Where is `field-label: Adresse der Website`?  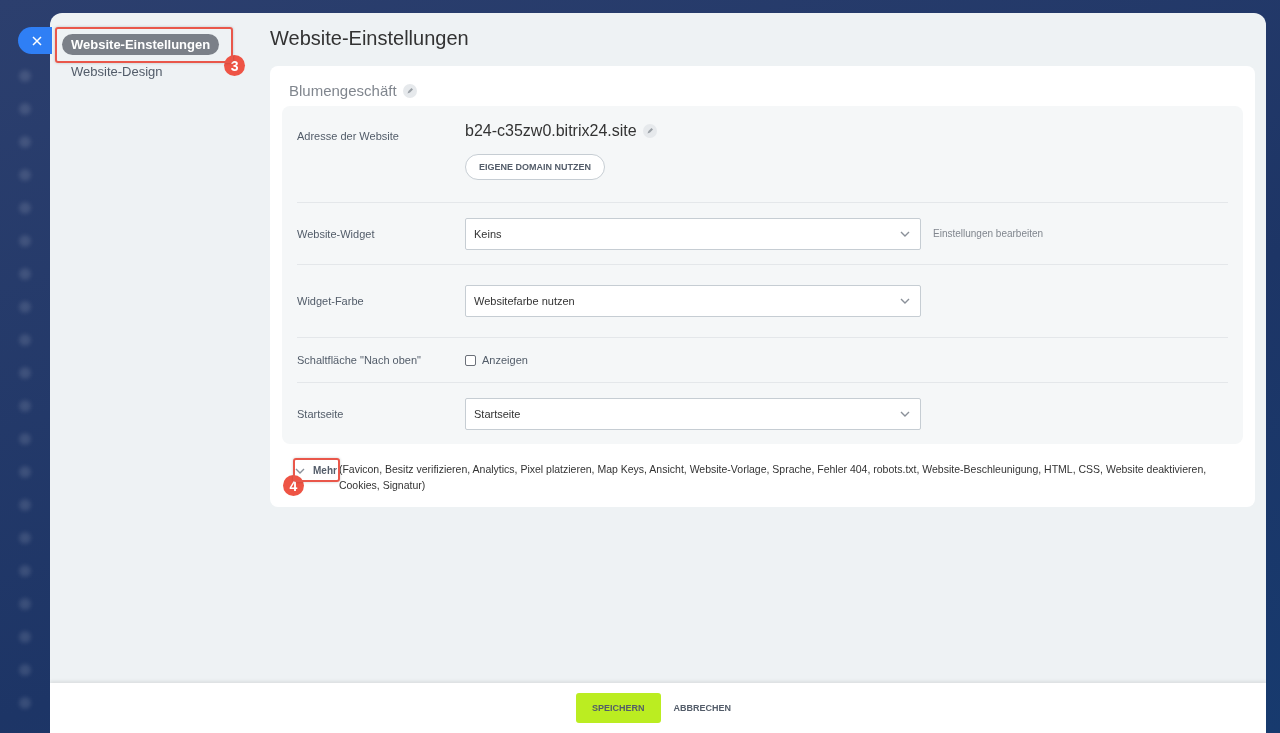 field-label: Adresse der Website is located at coordinates (348, 135).